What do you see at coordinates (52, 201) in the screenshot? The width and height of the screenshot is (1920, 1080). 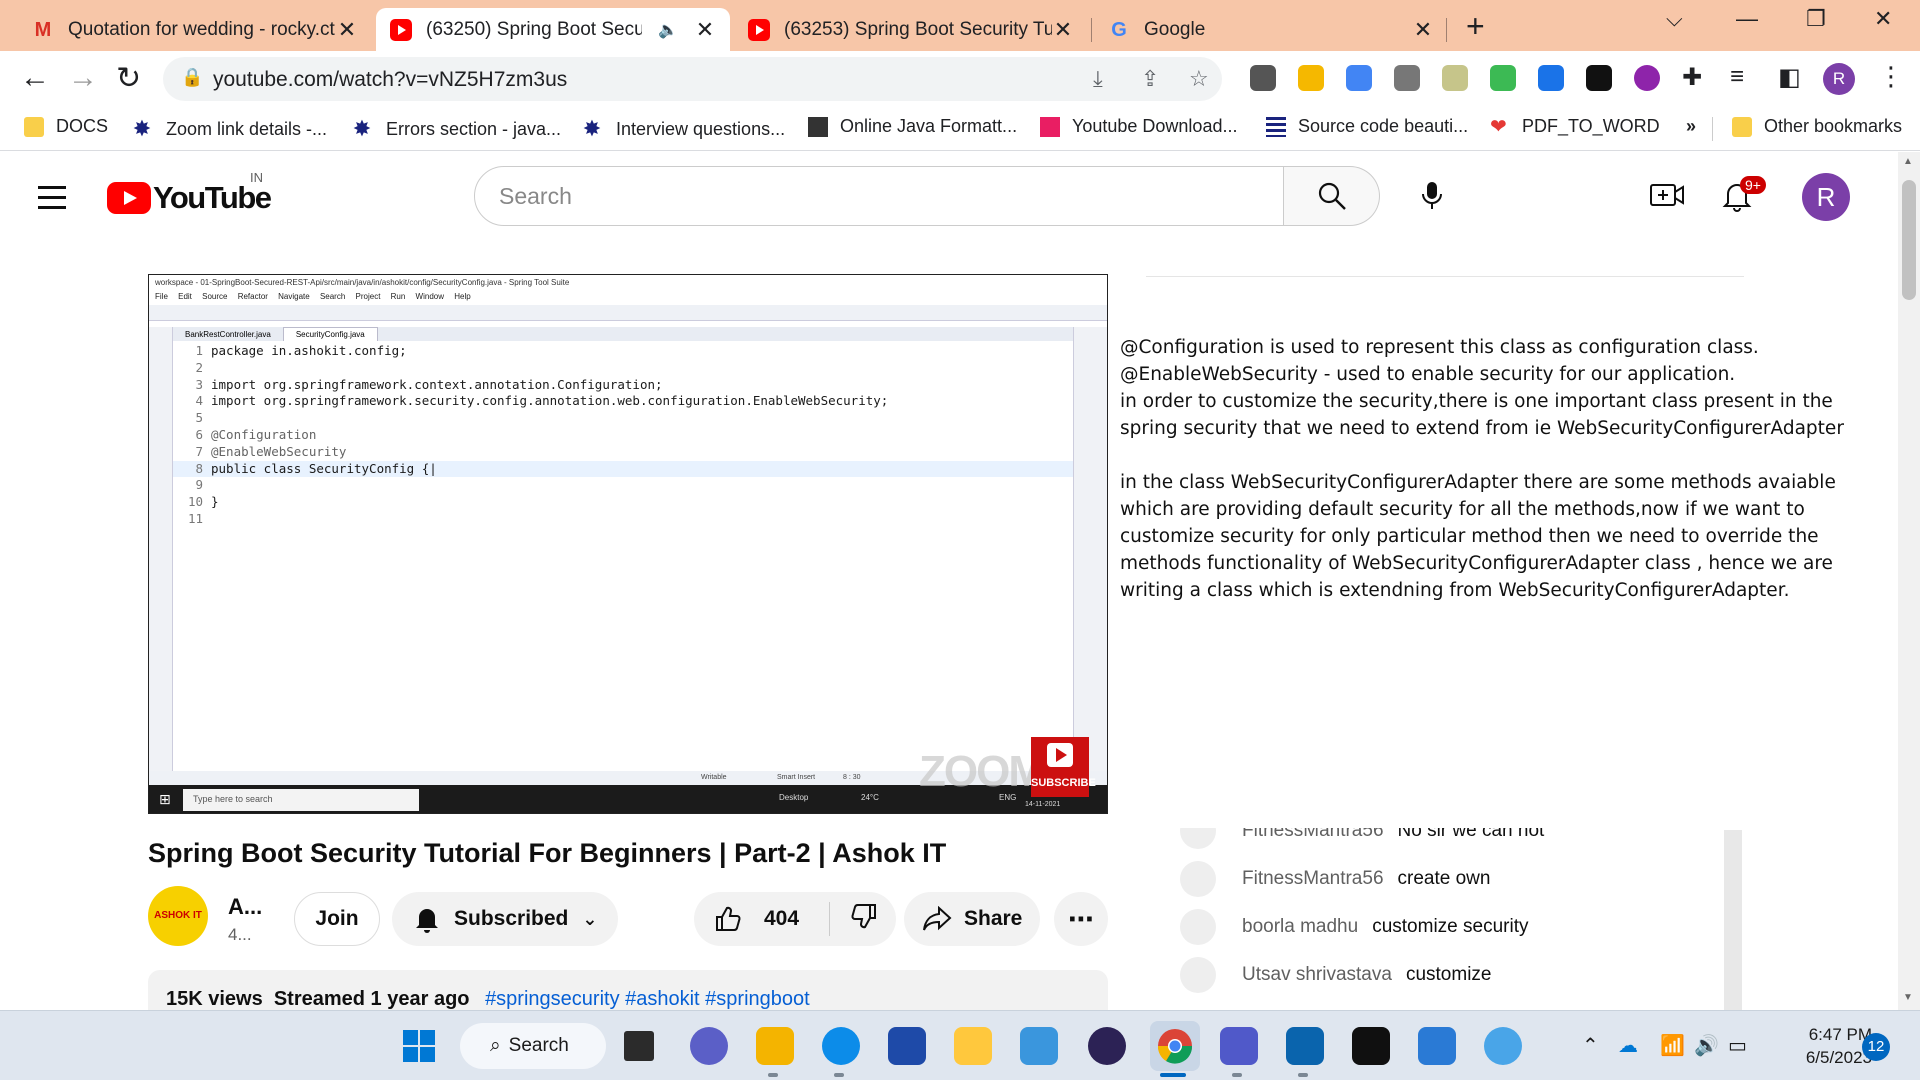 I see `menu-icon` at bounding box center [52, 201].